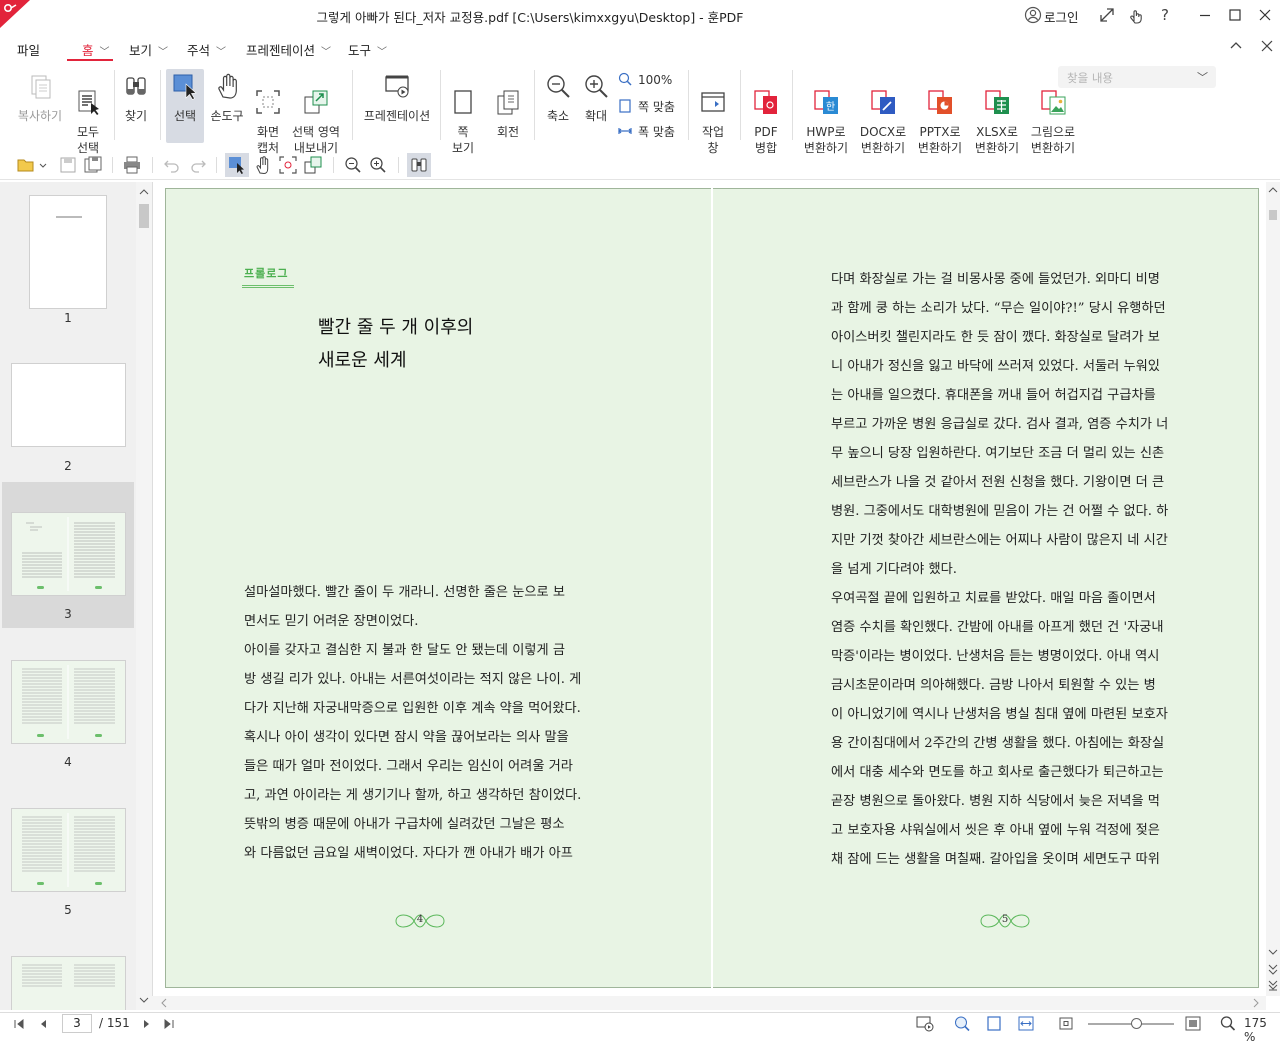 This screenshot has height=1044, width=1280. I want to click on hwp-convert-icon: 한, so click(826, 102).